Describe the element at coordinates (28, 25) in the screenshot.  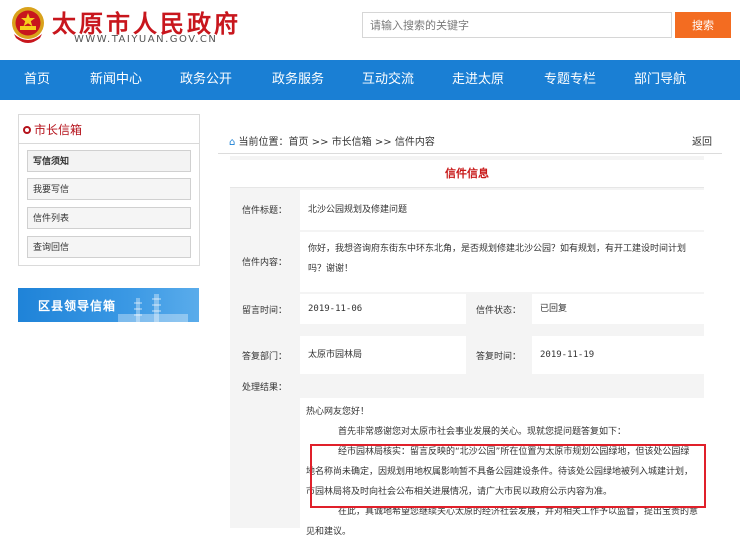
I see `national-emblem-icon` at that location.